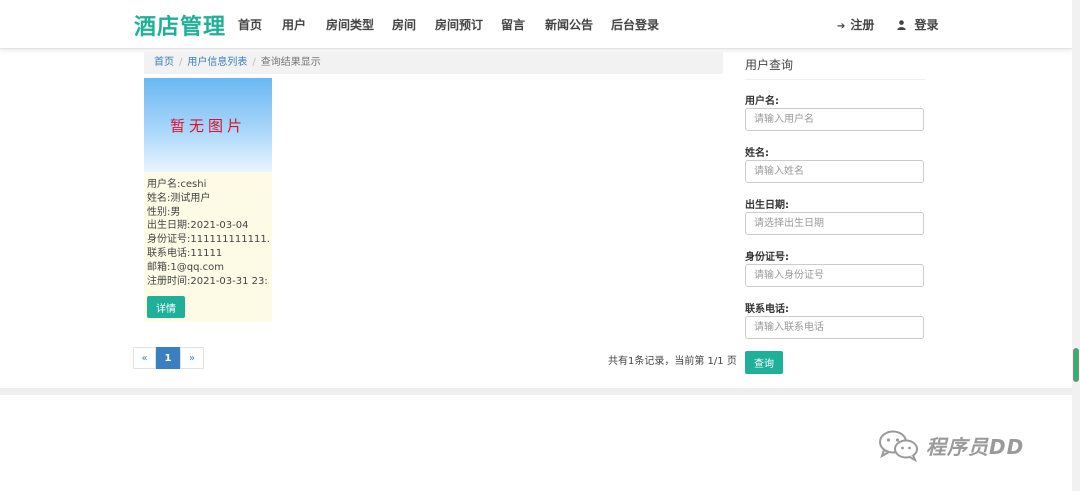  Describe the element at coordinates (250, 24) in the screenshot. I see `nav-item-home: 首页` at that location.